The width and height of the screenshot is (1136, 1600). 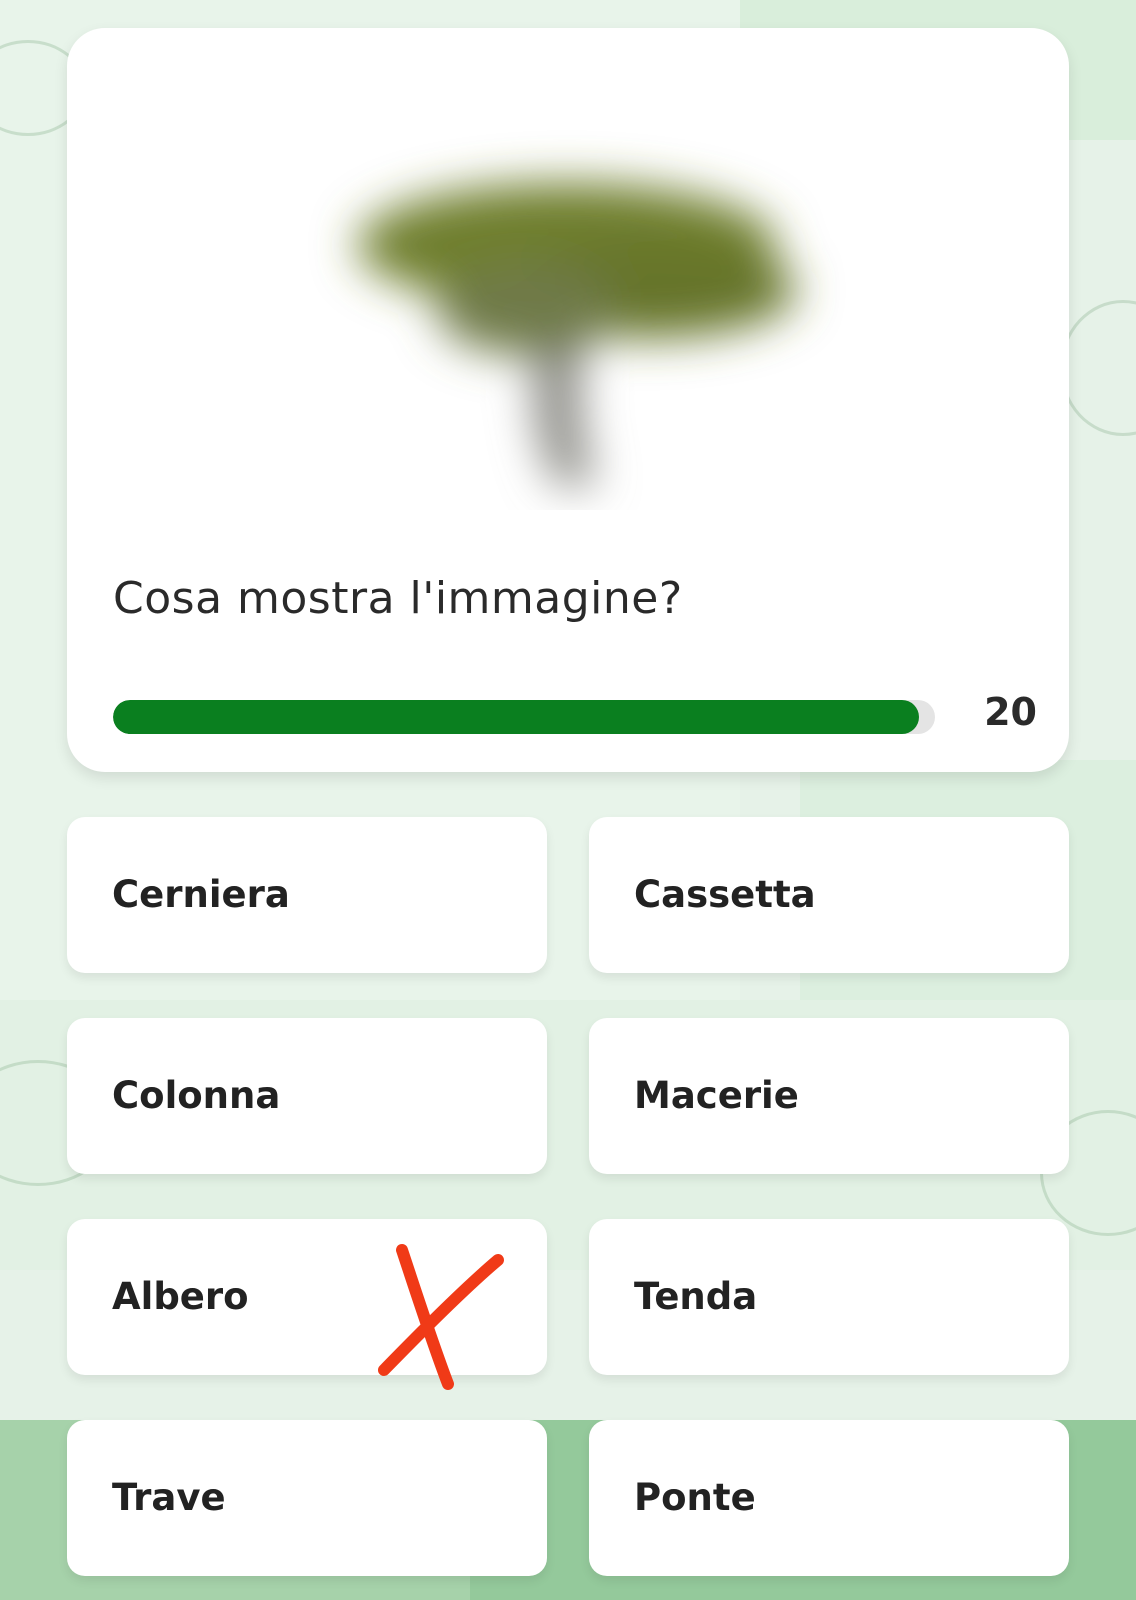 What do you see at coordinates (307, 895) in the screenshot?
I see `answer-button-1: Cerniera` at bounding box center [307, 895].